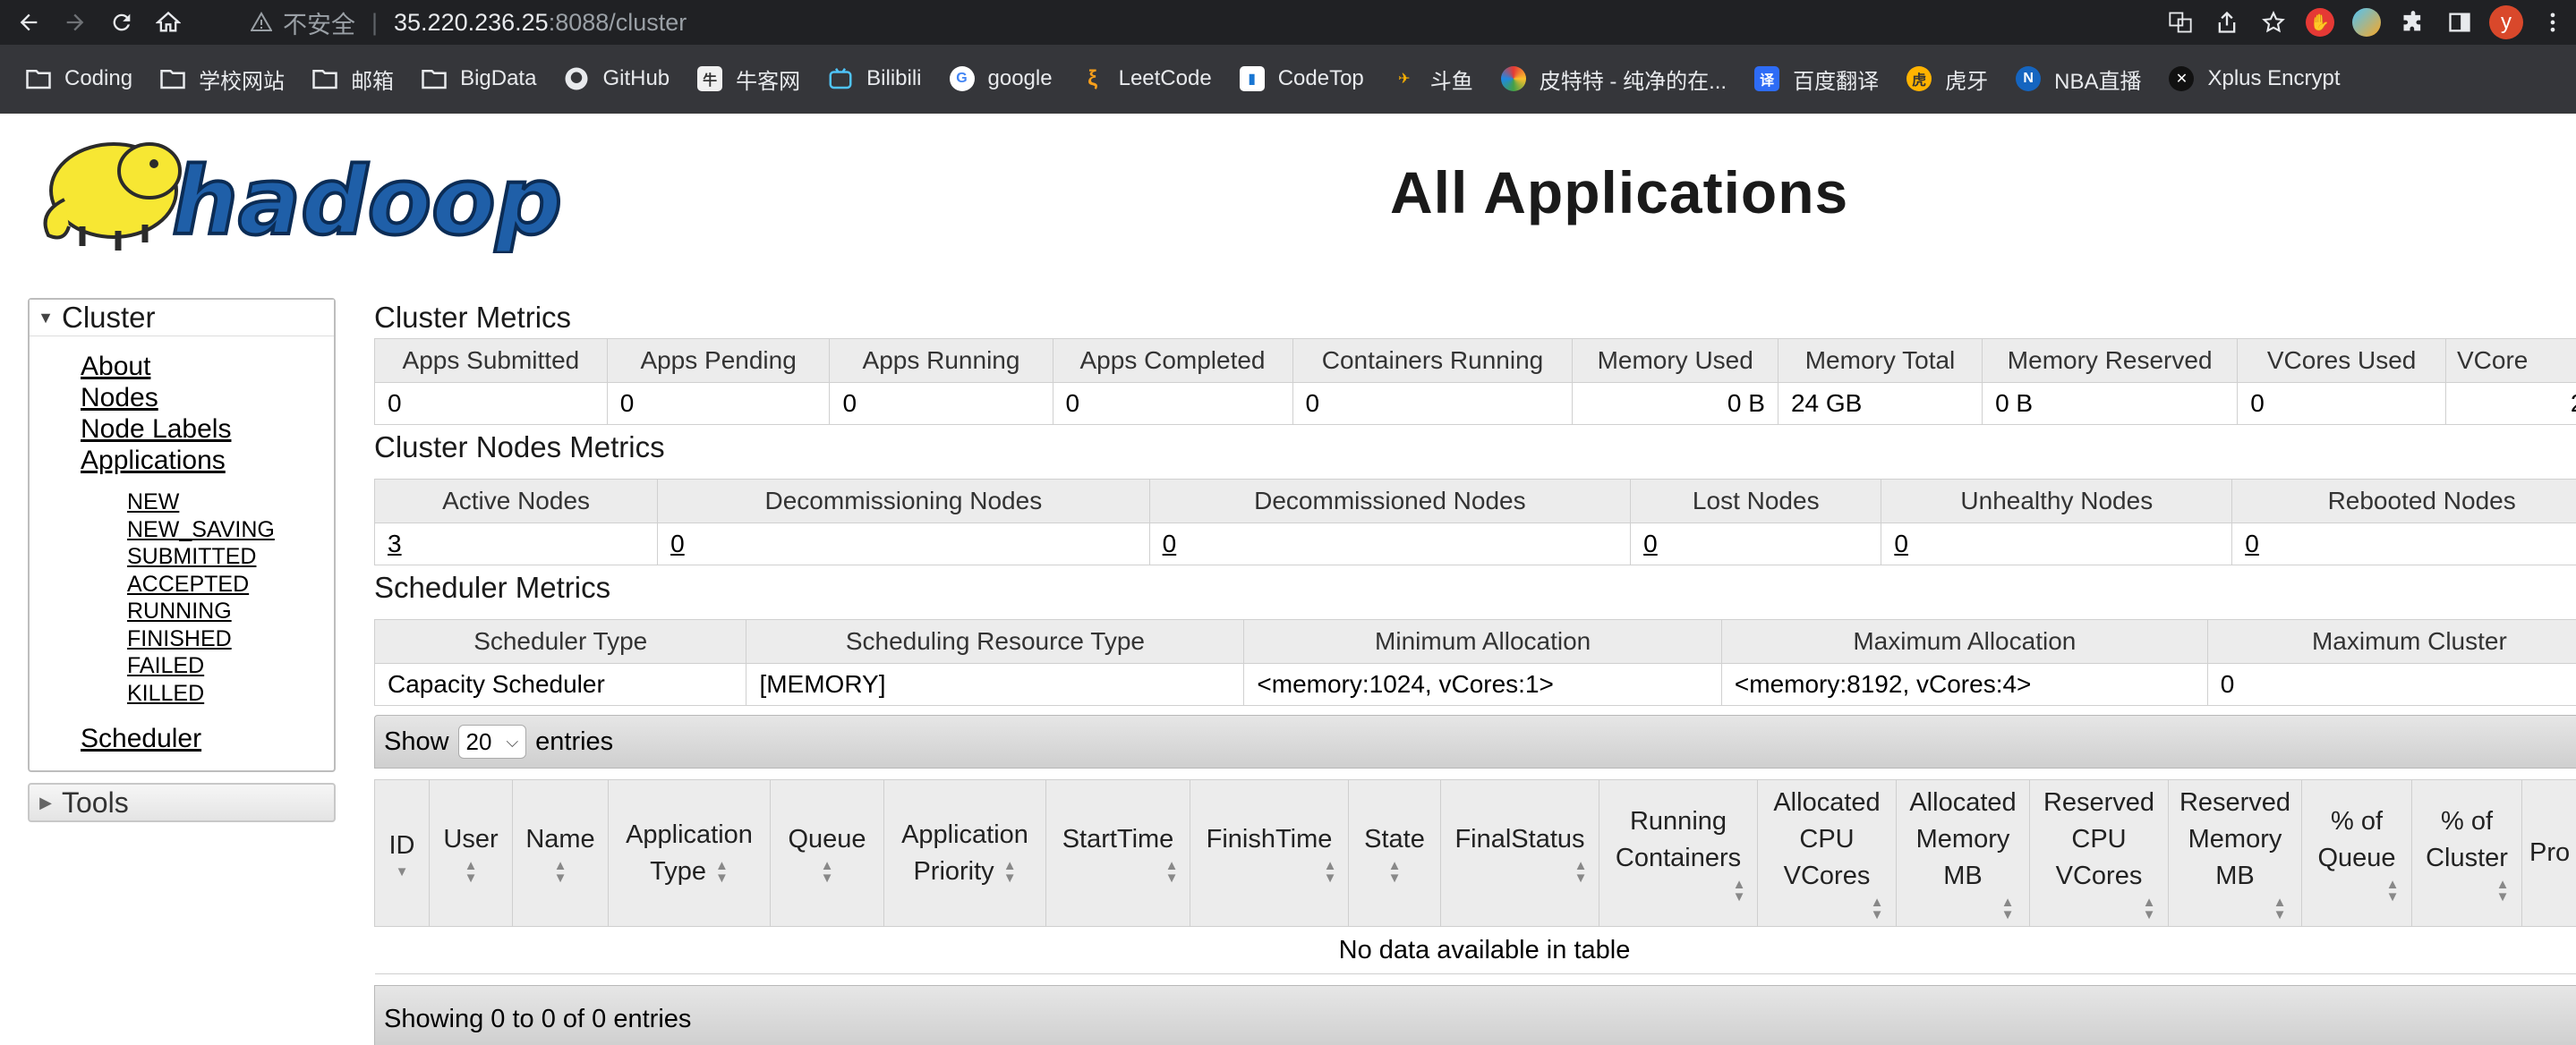 The height and width of the screenshot is (1045, 2576). What do you see at coordinates (2413, 22) in the screenshot?
I see `extensions-button` at bounding box center [2413, 22].